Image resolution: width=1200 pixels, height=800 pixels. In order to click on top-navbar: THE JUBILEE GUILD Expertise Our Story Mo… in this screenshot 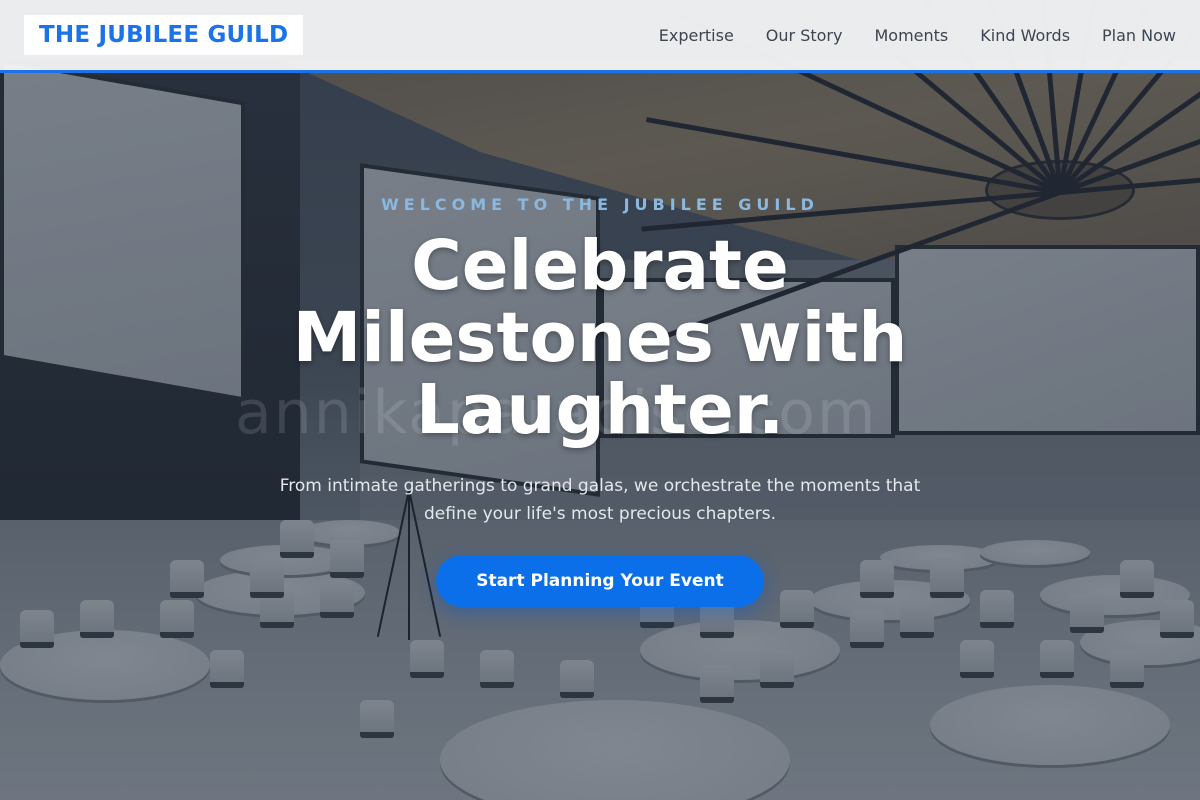, I will do `click(600, 36)`.